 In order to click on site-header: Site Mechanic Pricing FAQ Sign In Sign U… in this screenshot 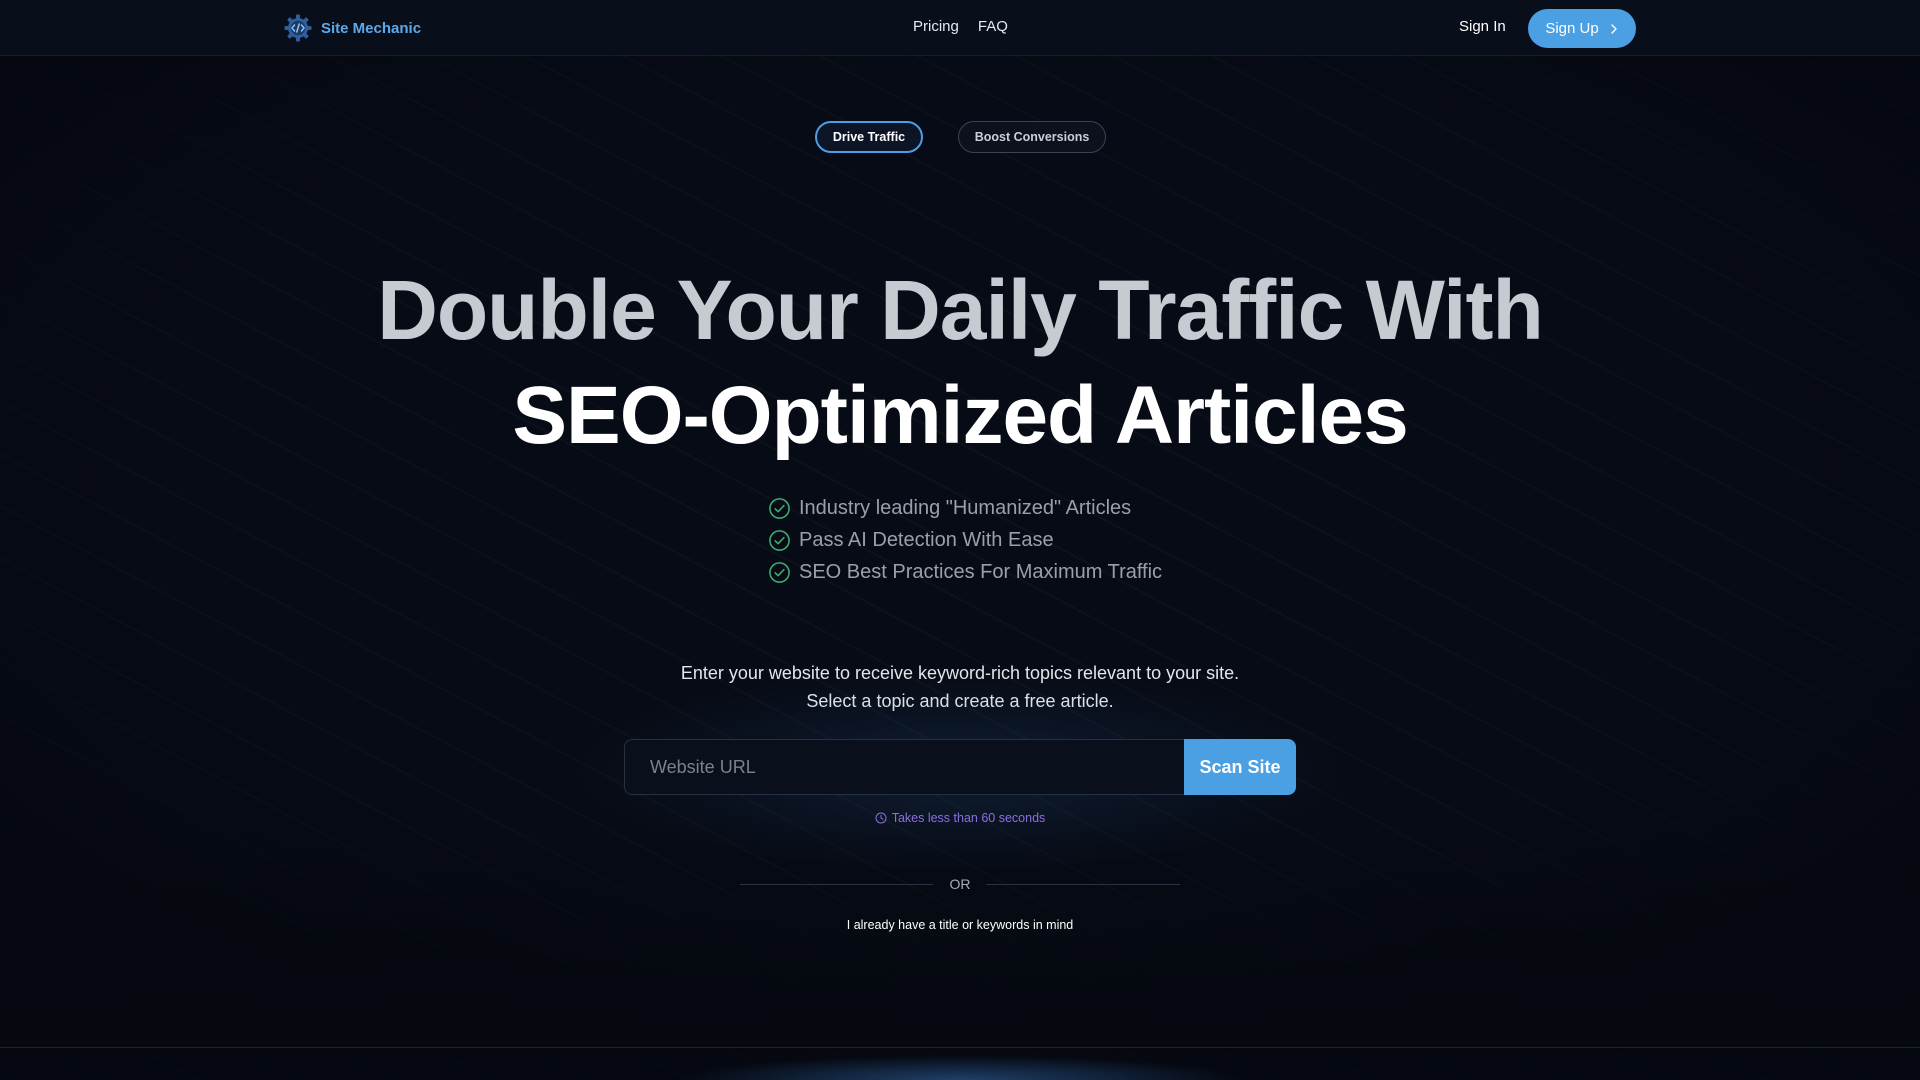, I will do `click(960, 28)`.